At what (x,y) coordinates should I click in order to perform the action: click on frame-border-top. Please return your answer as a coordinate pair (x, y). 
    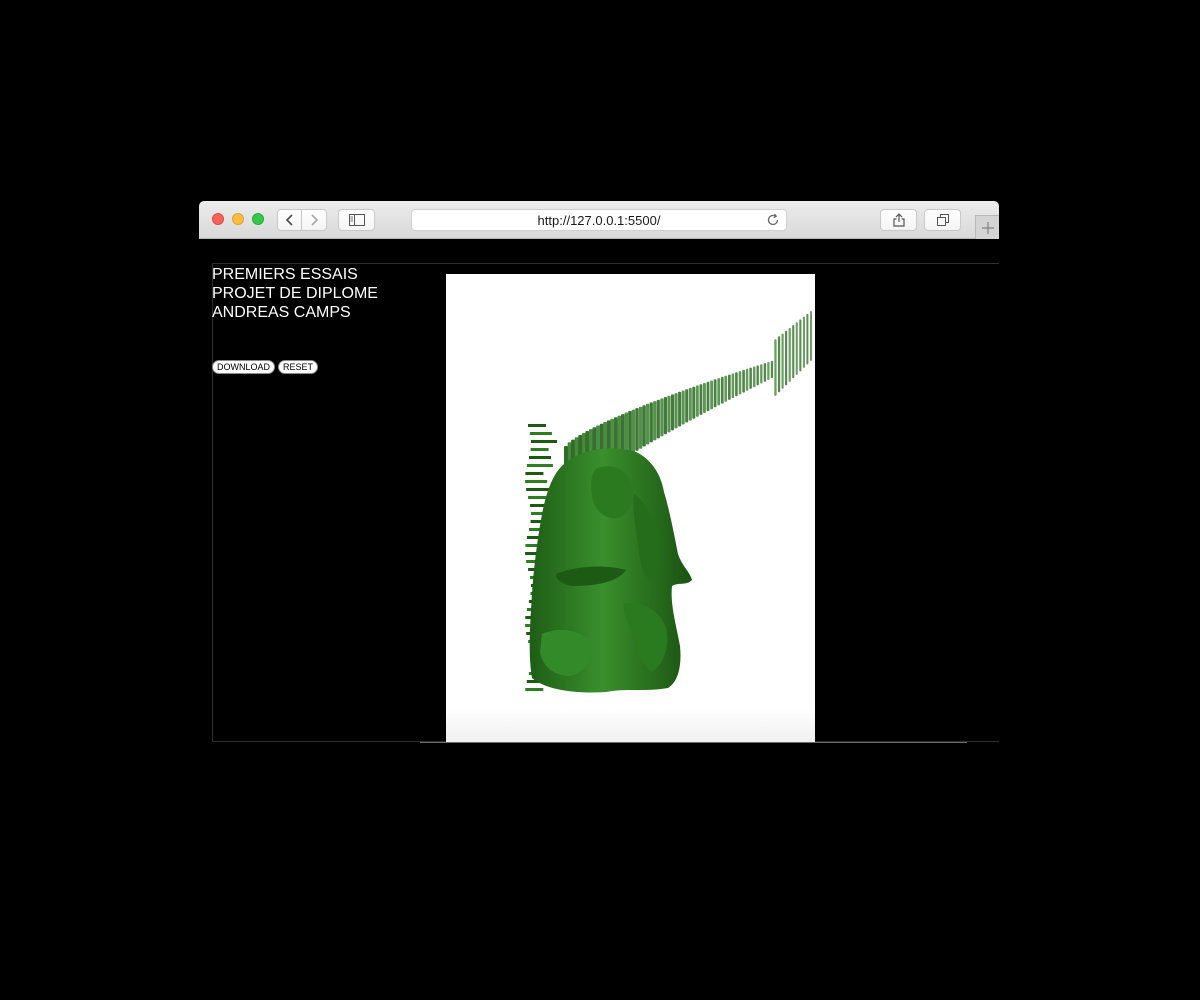
    Looking at the image, I should click on (605, 263).